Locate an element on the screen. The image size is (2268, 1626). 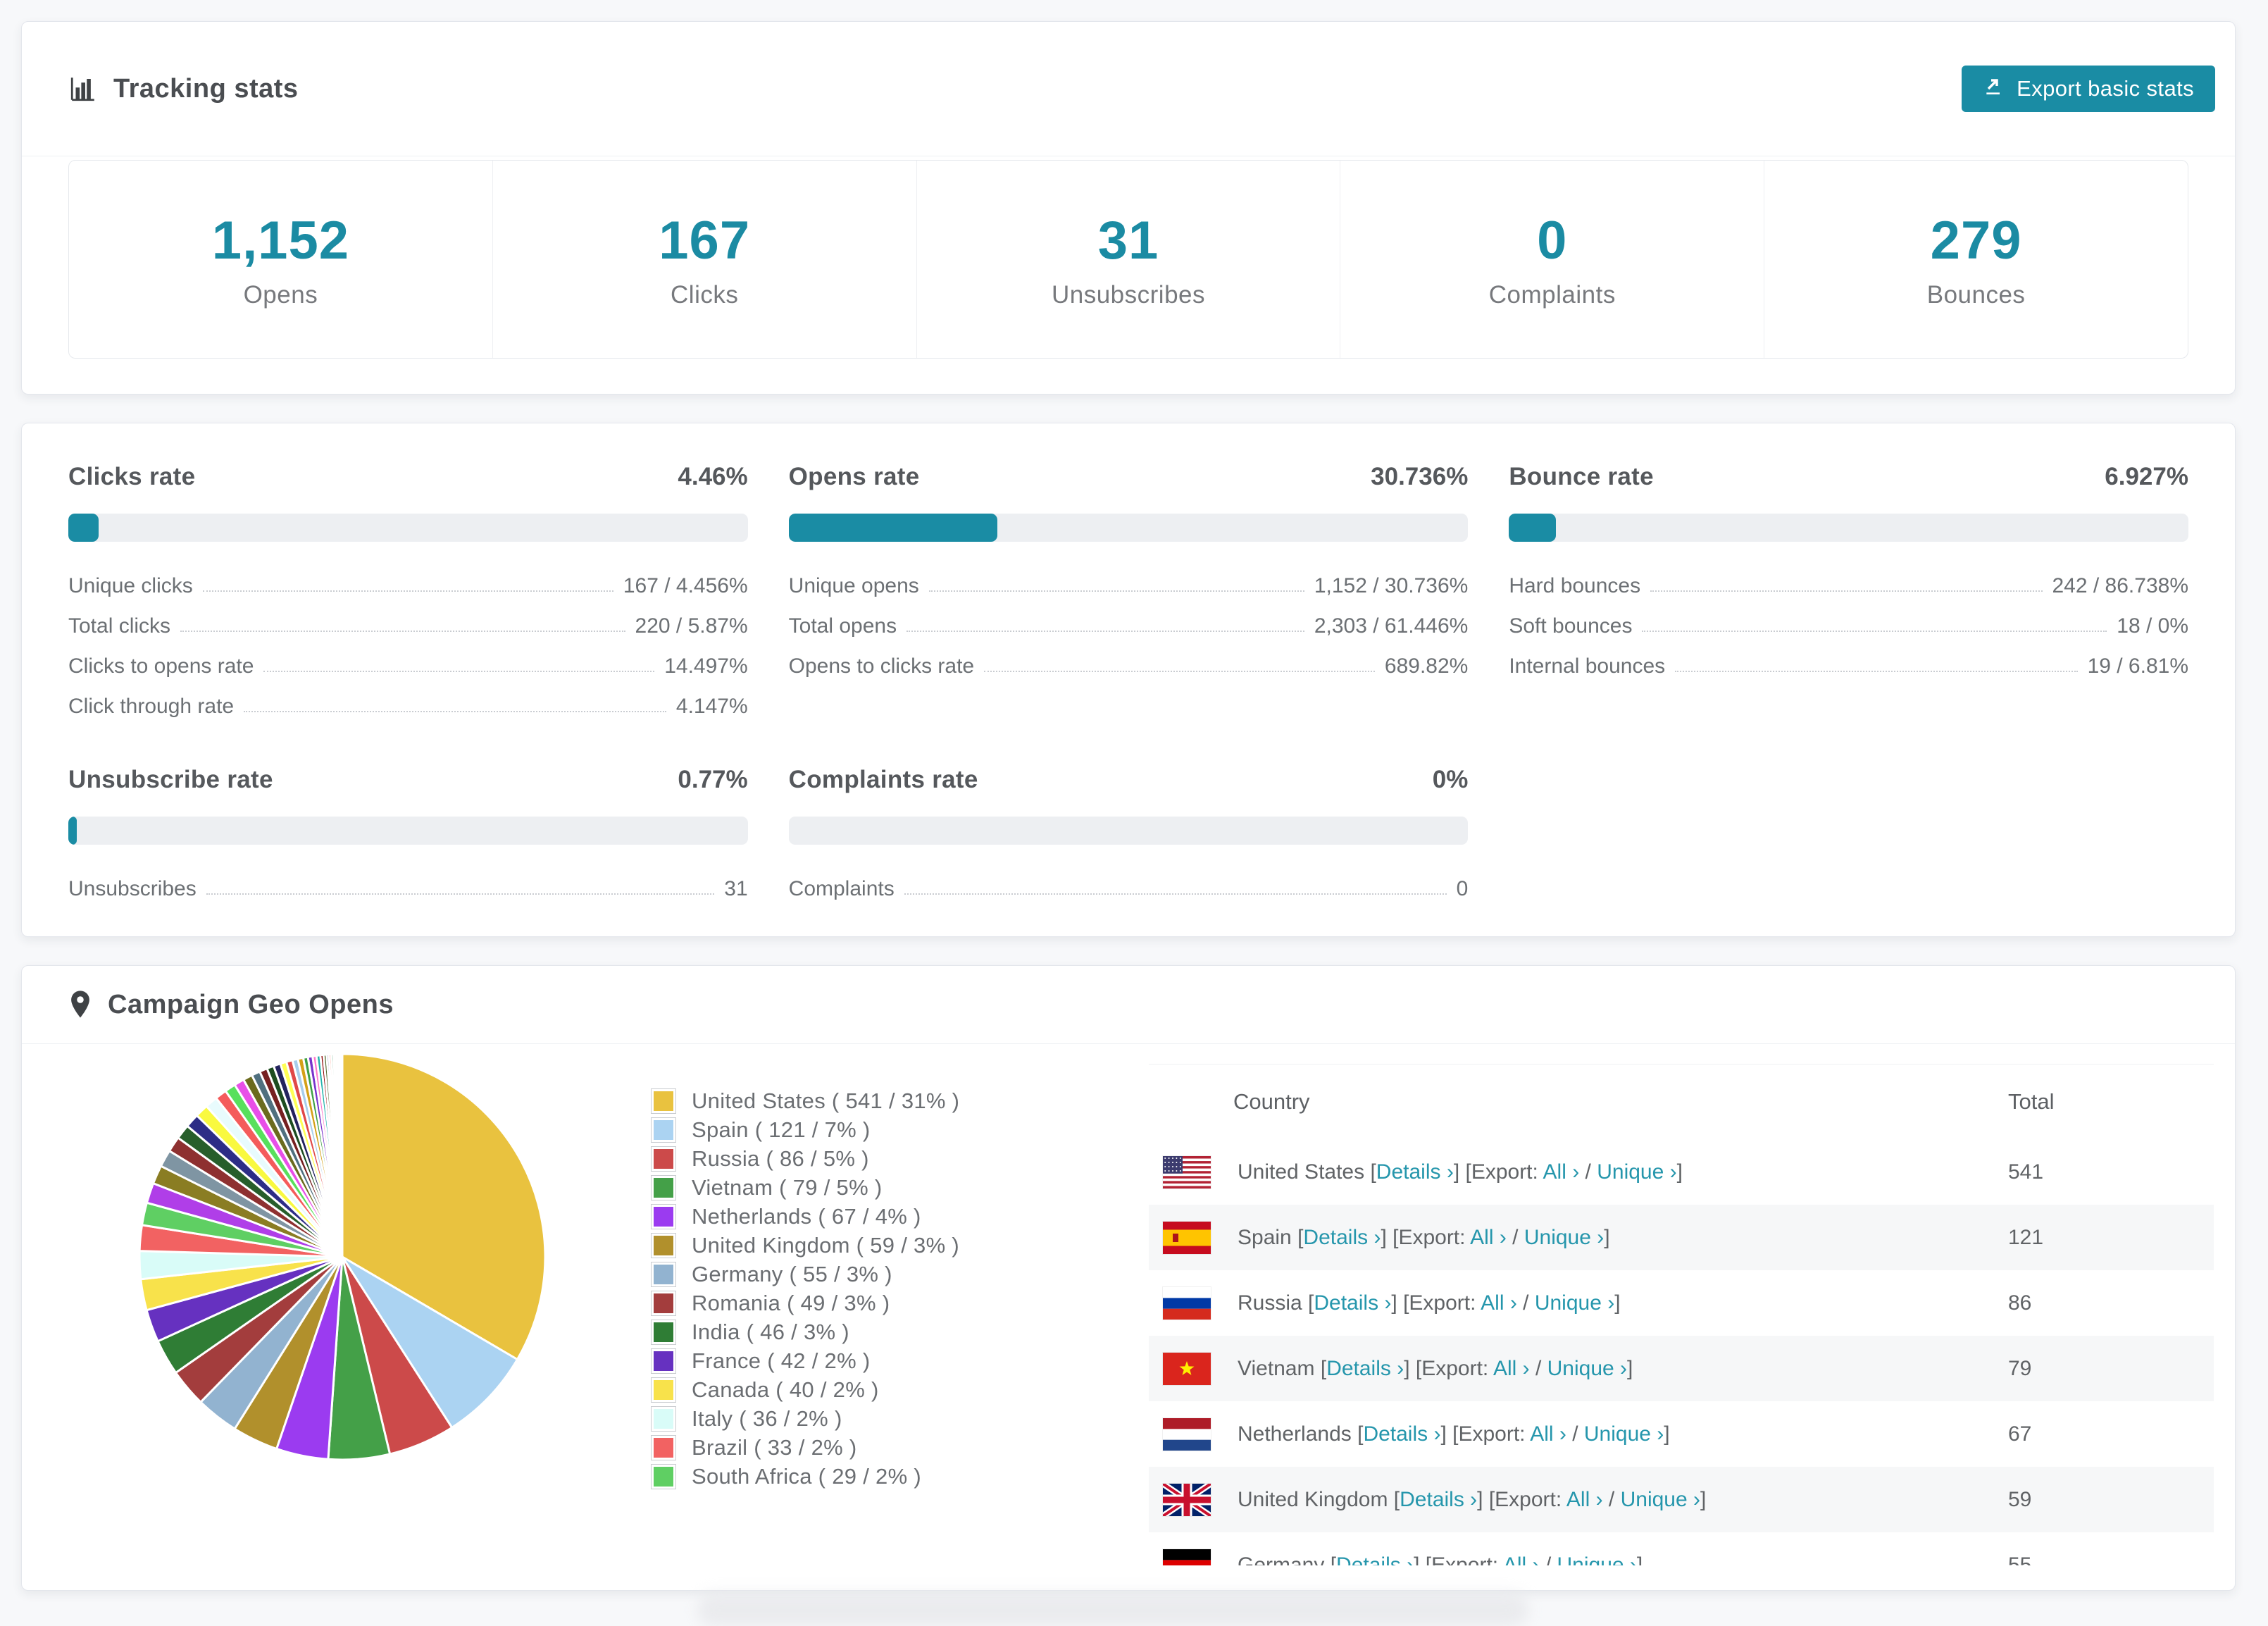
legend-label: United States ( 541 / 31% ) is located at coordinates (826, 1101).